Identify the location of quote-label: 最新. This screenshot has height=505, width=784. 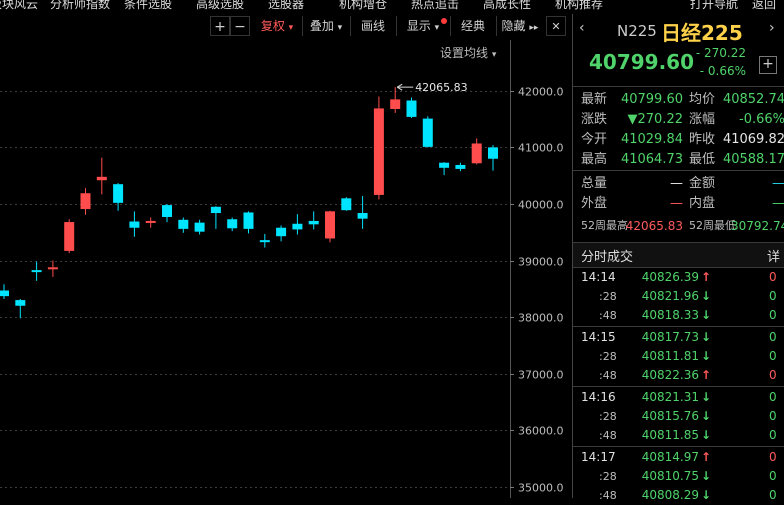
(594, 99).